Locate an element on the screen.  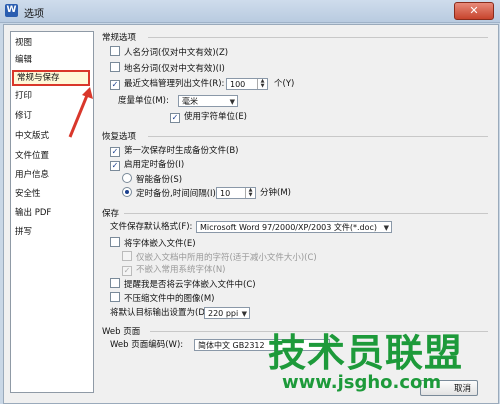
recent-files-option: 最近文档管理列出文件(R): is located at coordinates (167, 84).